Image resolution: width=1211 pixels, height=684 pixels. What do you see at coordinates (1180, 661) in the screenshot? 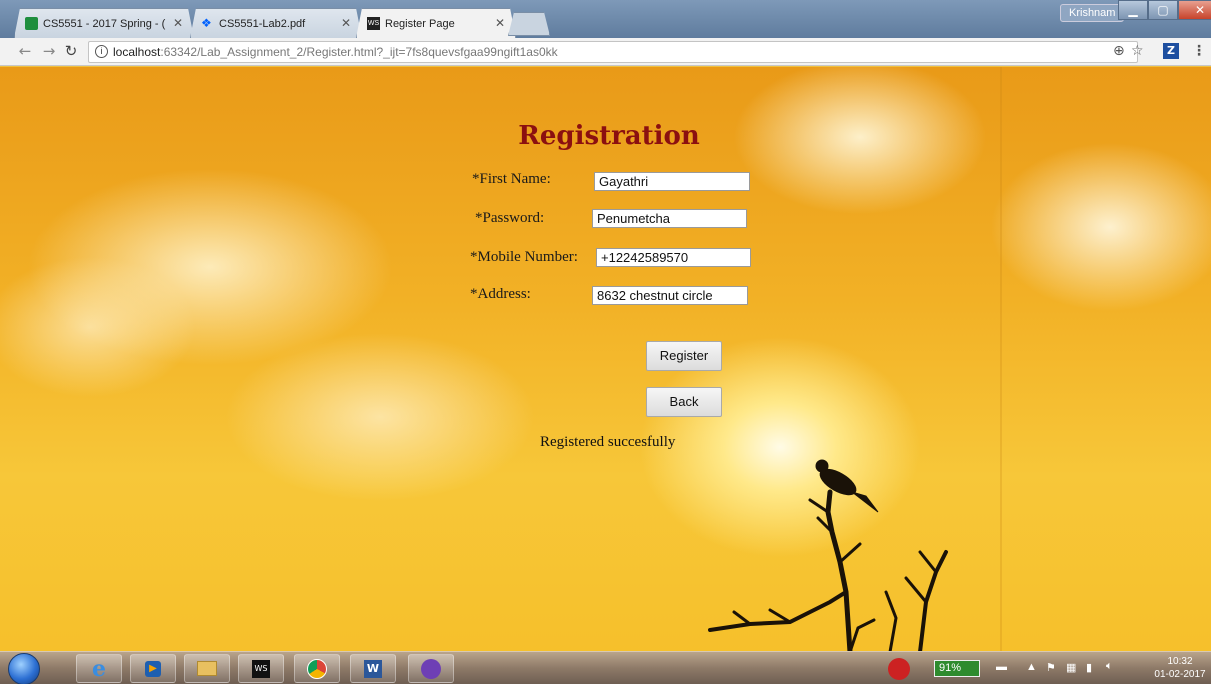
I see `clock-time: 10:32` at bounding box center [1180, 661].